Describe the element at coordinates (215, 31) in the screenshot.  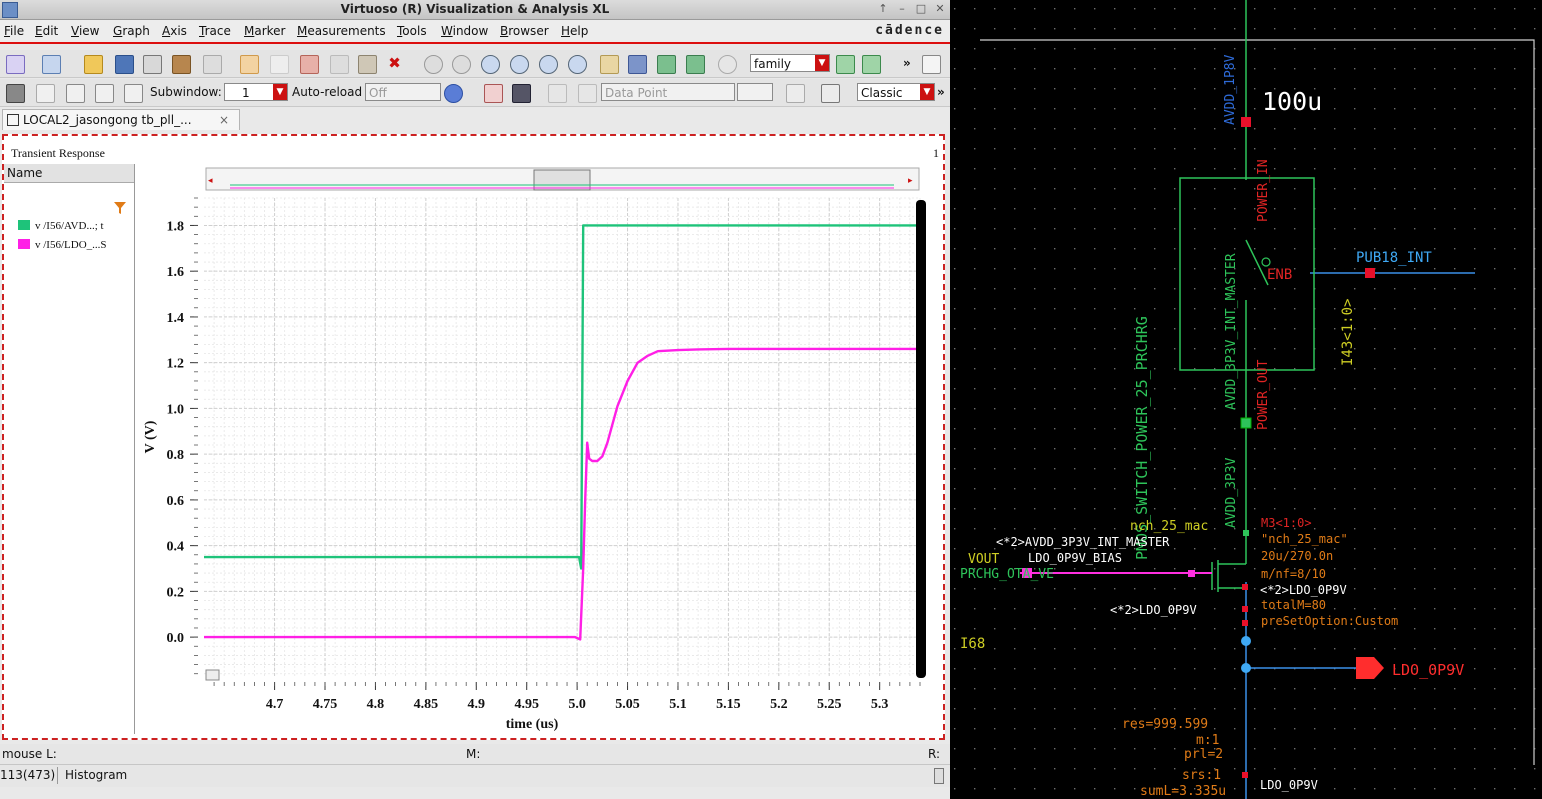
I see `menu-trace: Trace` at that location.